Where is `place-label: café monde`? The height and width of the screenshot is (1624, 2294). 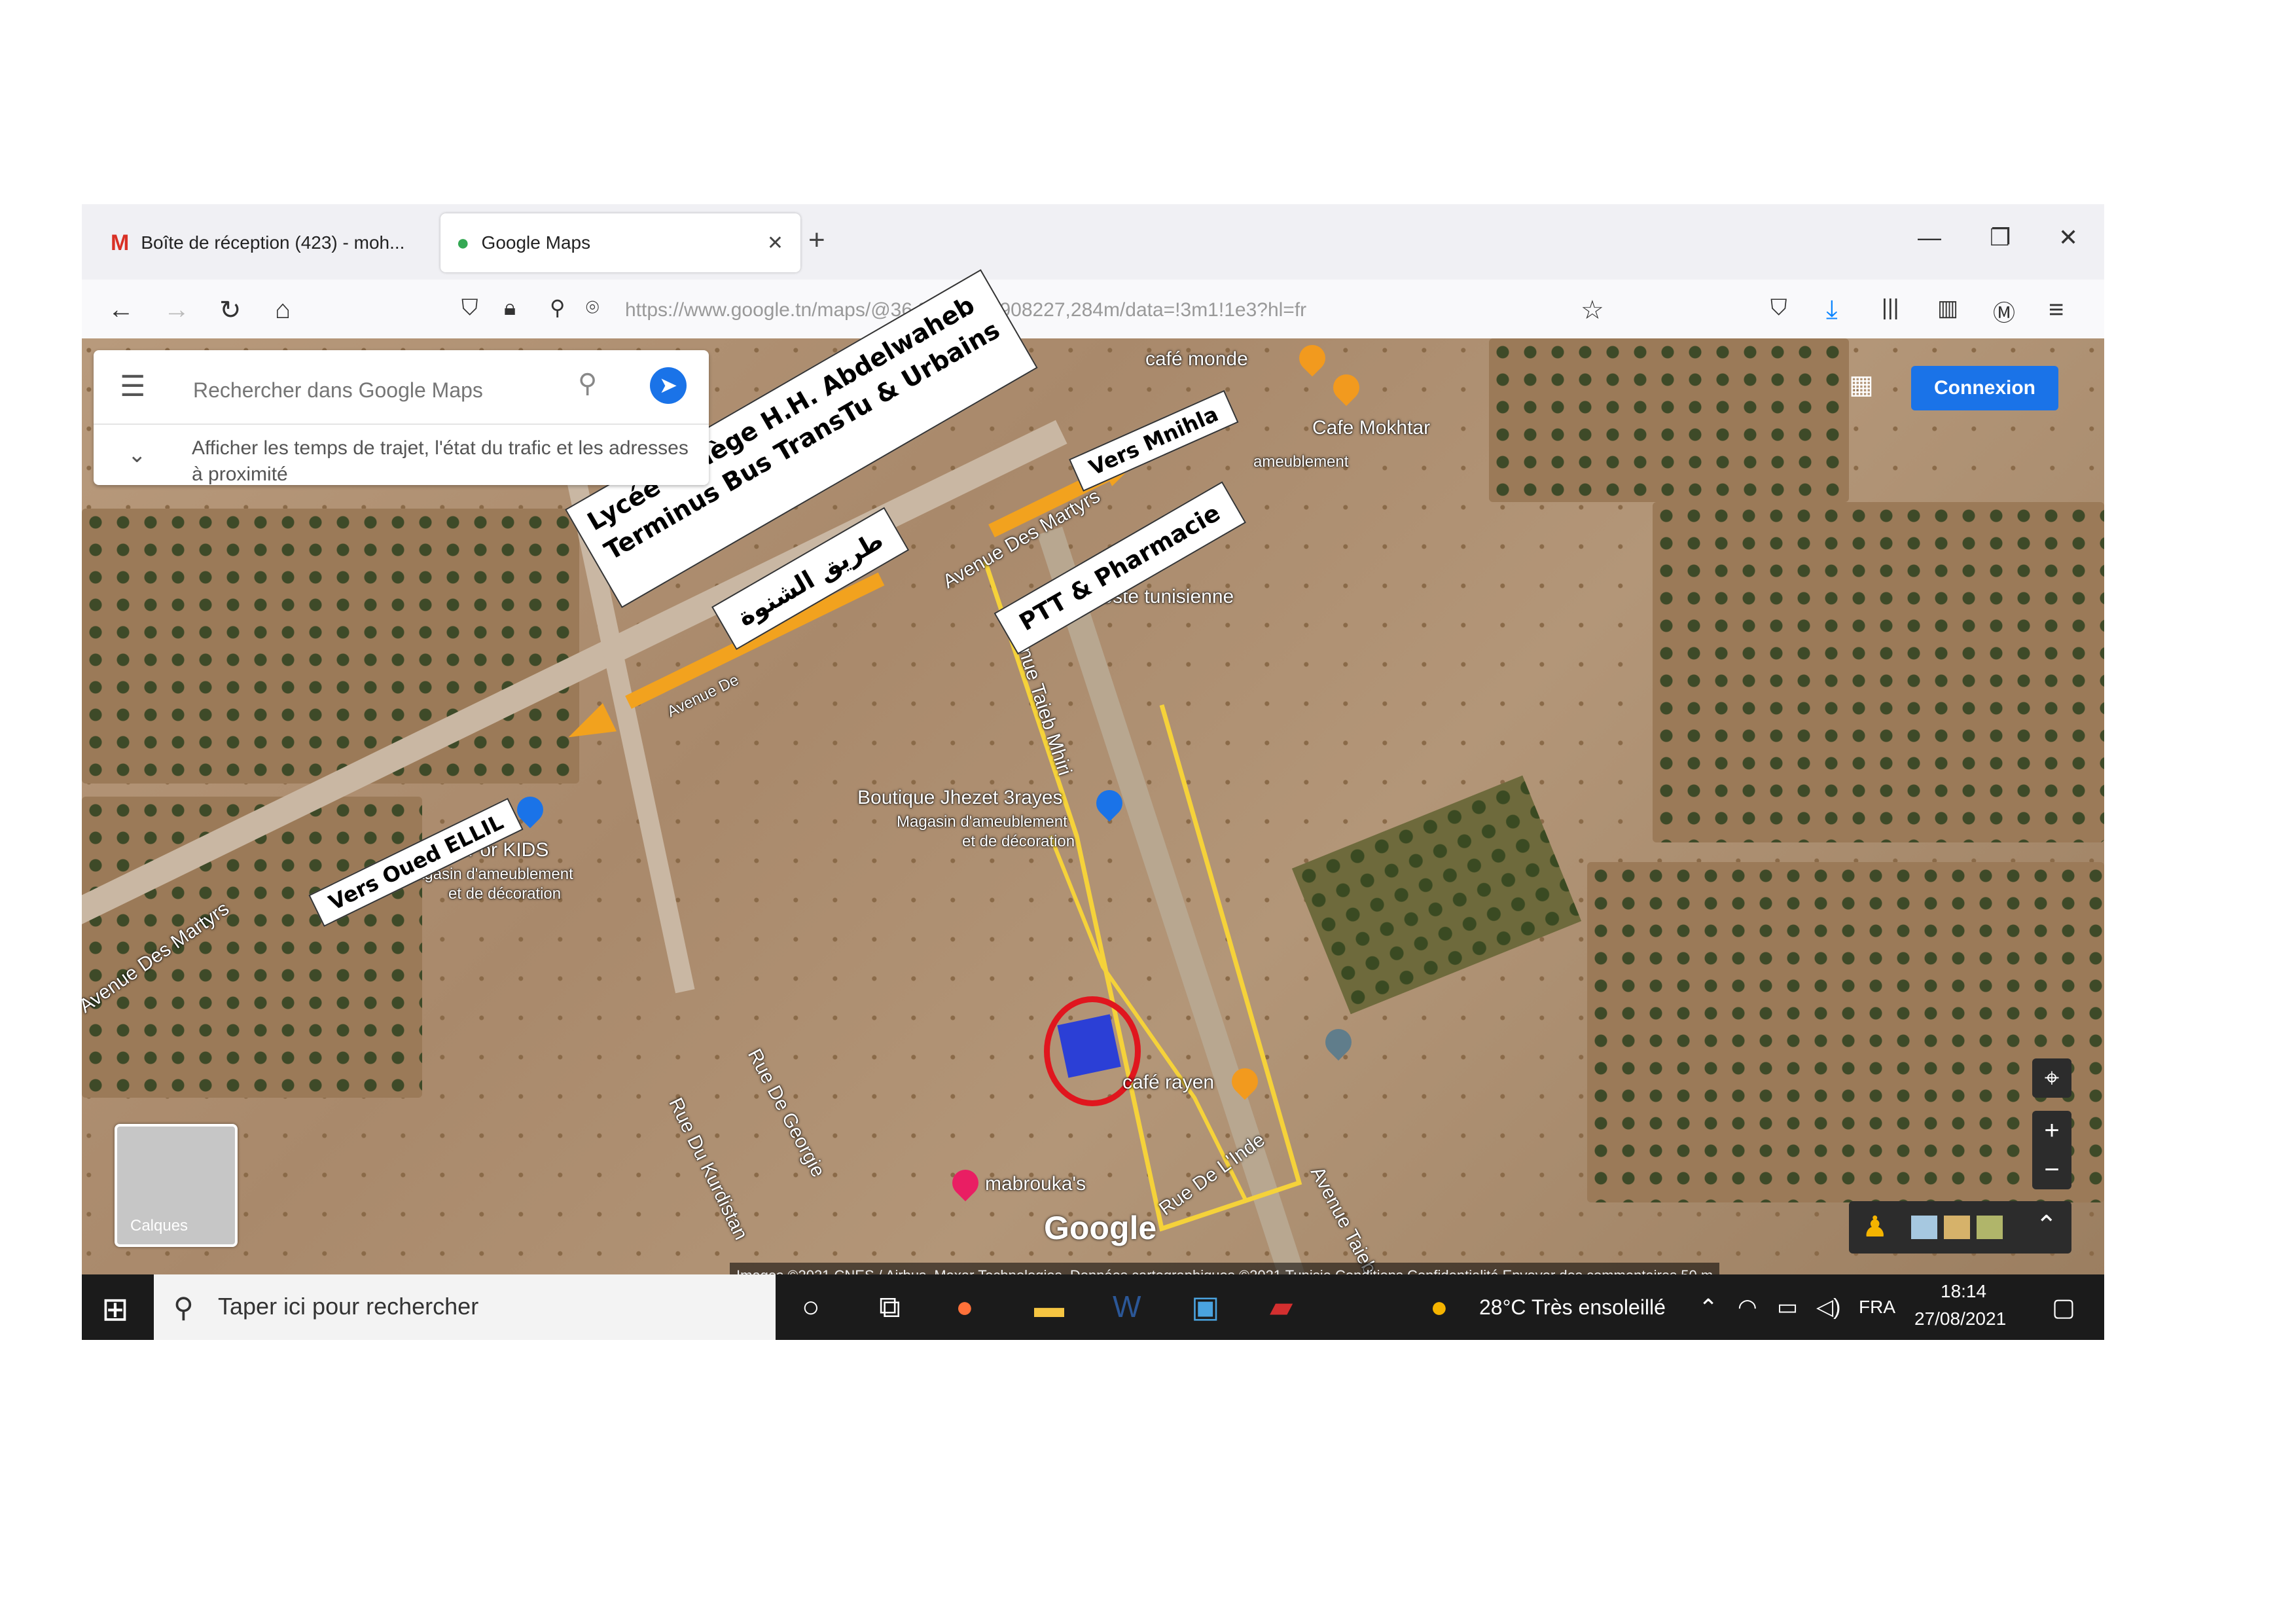 place-label: café monde is located at coordinates (1196, 359).